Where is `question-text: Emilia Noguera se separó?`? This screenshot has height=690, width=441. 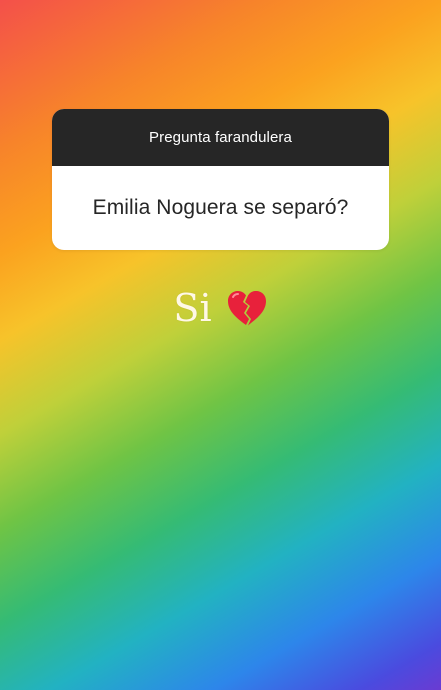
question-text: Emilia Noguera se separó? is located at coordinates (220, 207).